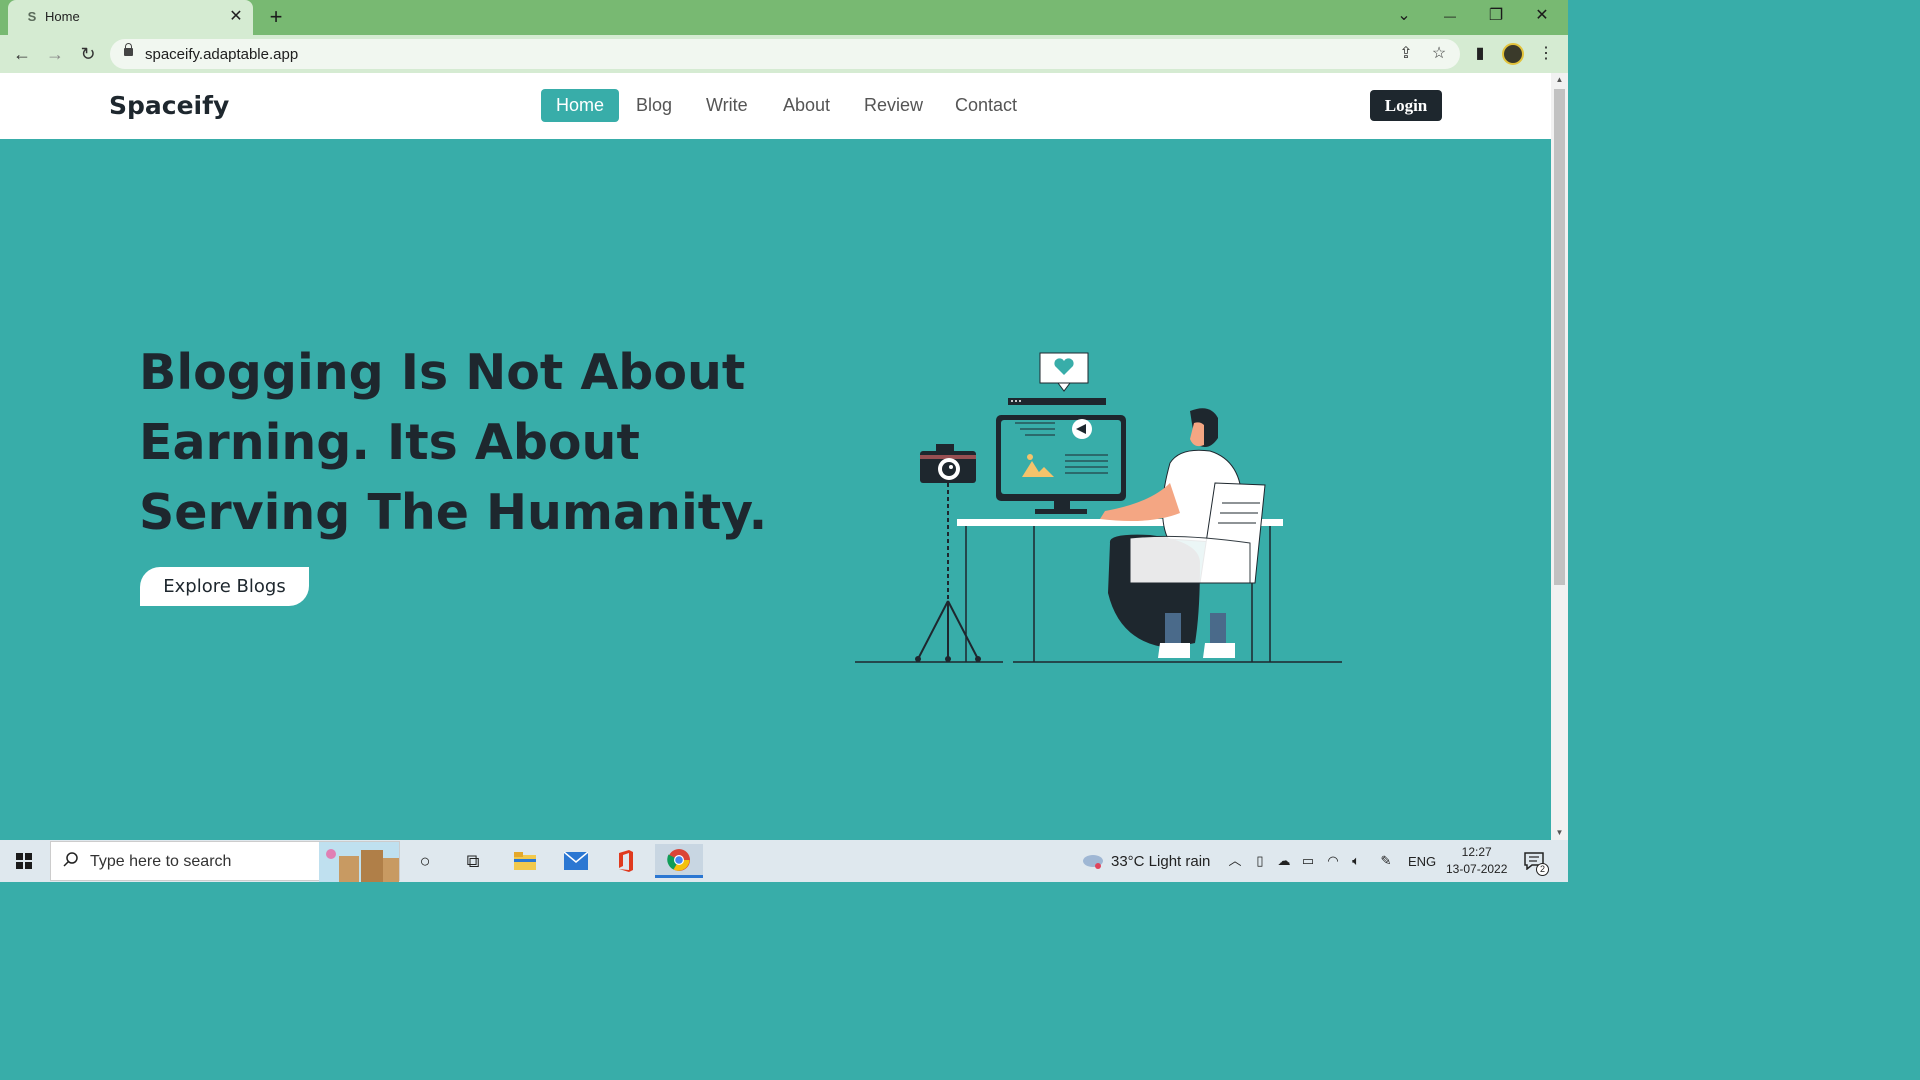  What do you see at coordinates (1356, 861) in the screenshot?
I see `volume-icon: 🔈︎` at bounding box center [1356, 861].